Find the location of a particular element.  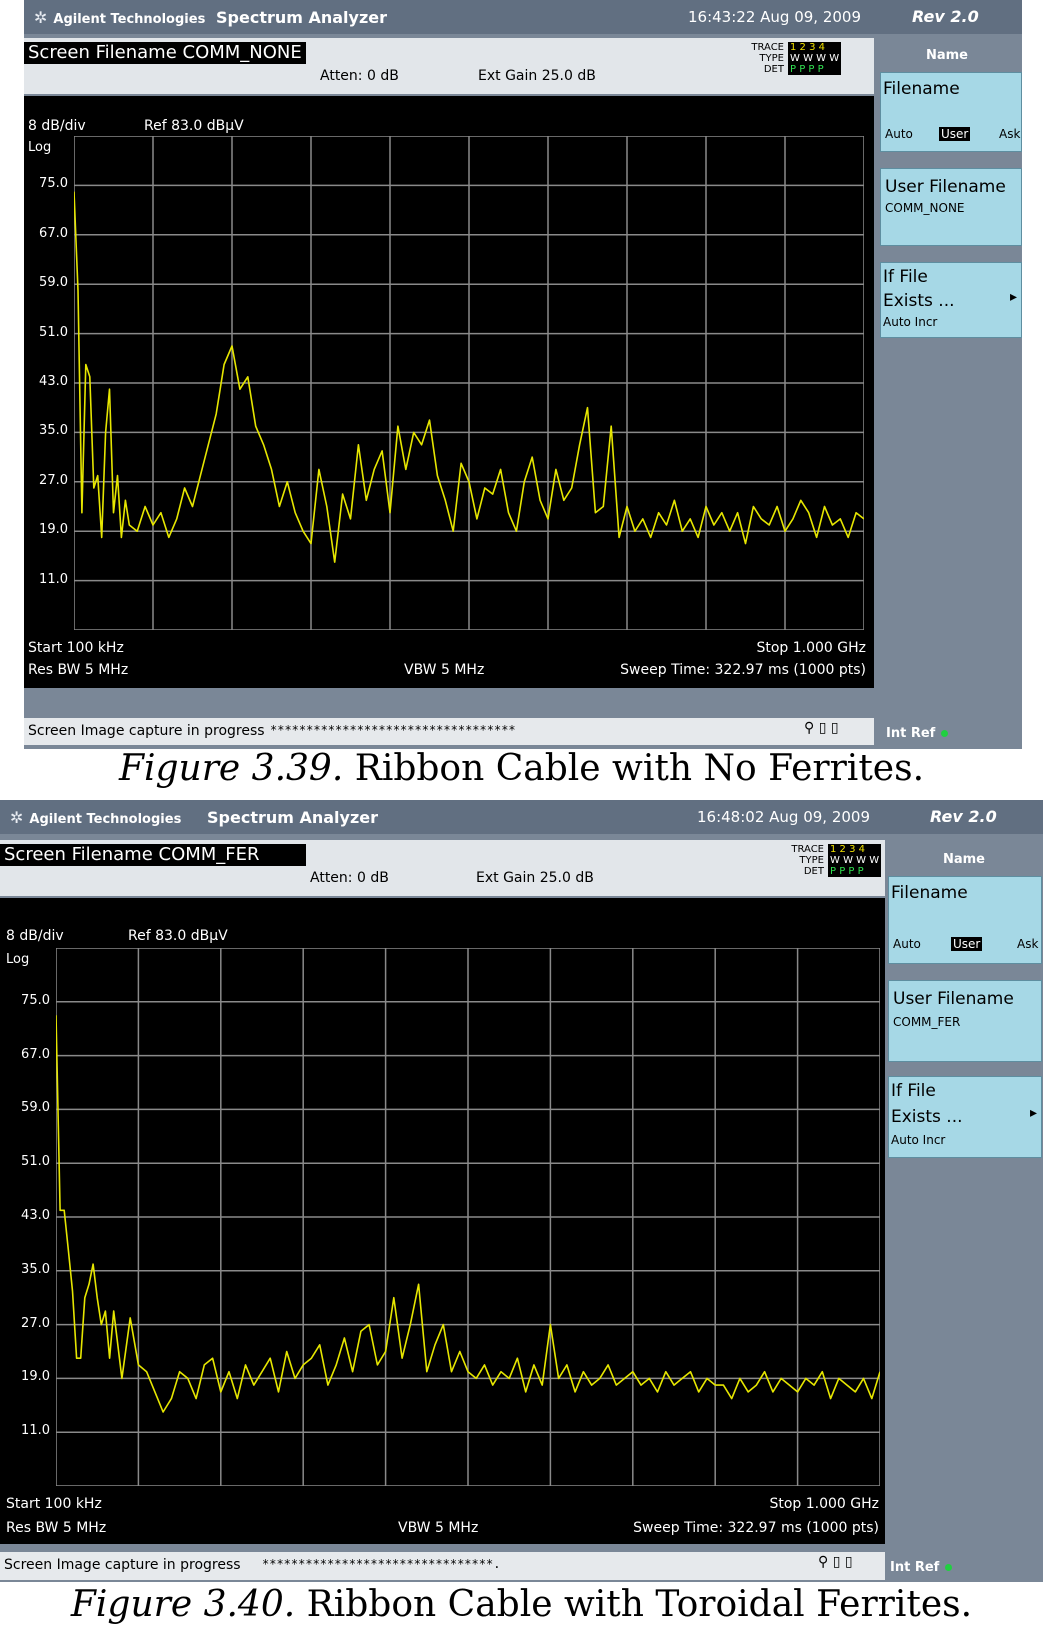

agilent-spark-icon: ✲ is located at coordinates (17, 817).